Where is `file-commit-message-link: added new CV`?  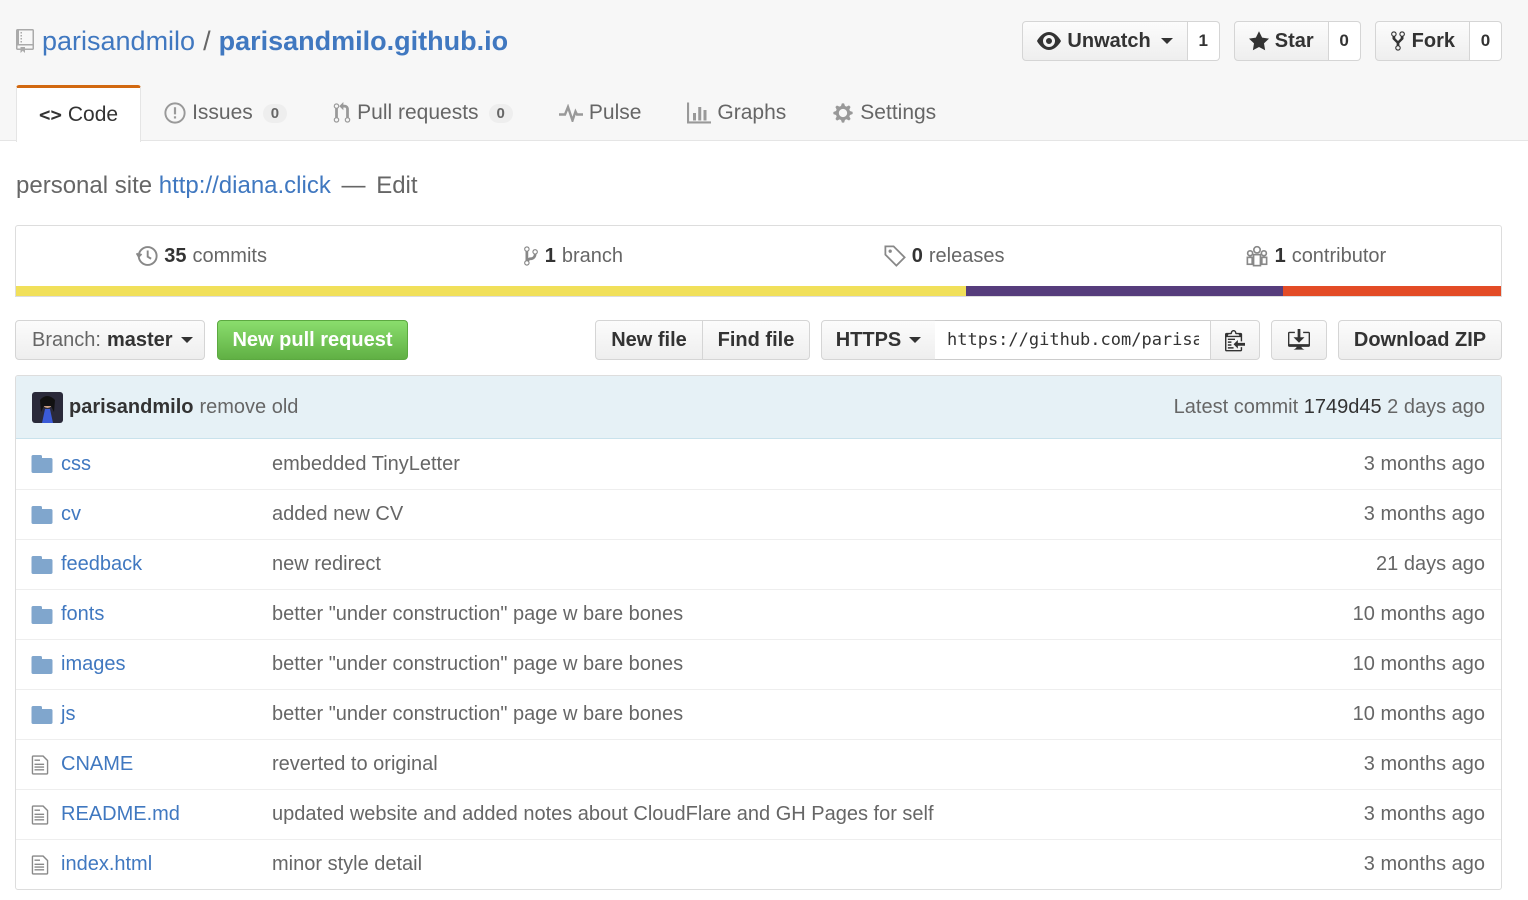 file-commit-message-link: added new CV is located at coordinates (337, 514).